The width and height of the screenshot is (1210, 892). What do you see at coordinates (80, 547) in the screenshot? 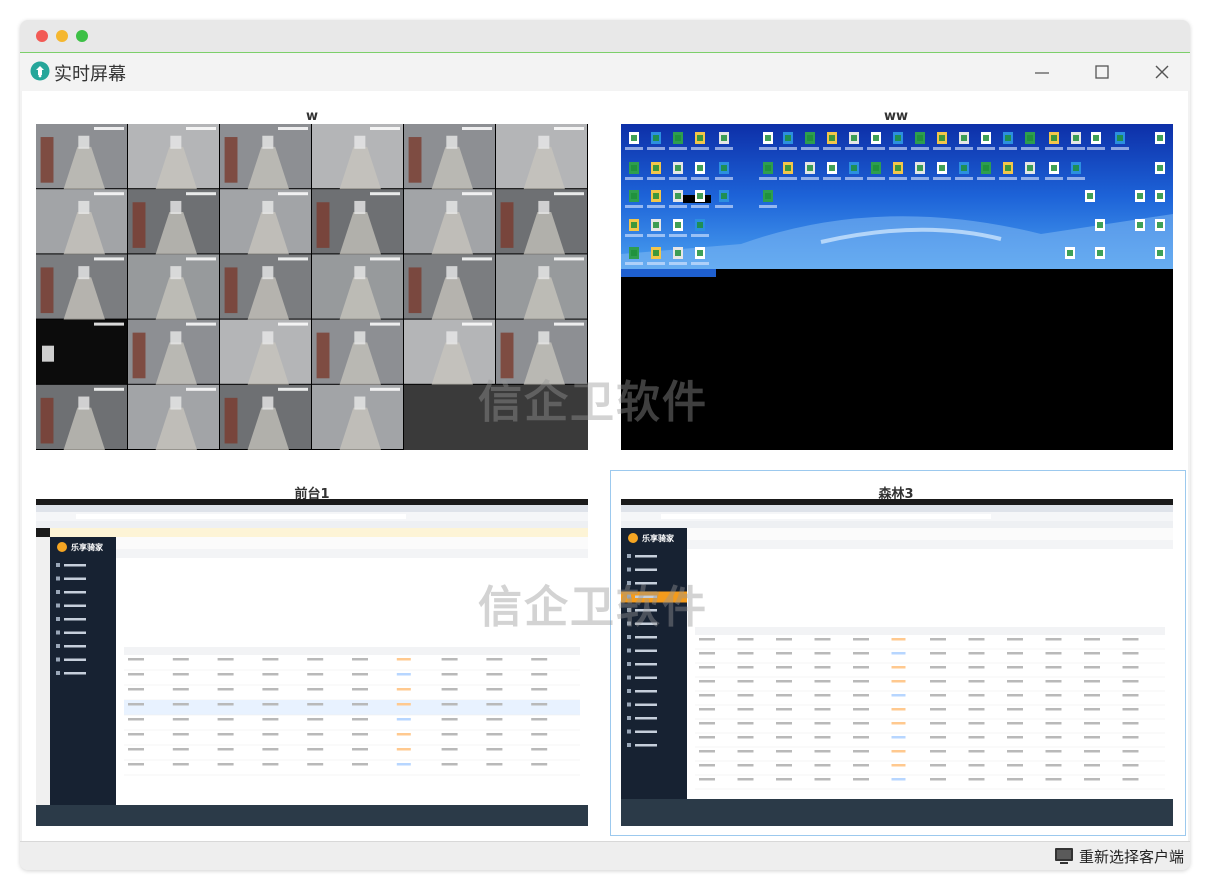
I see `admin-logo: 乐享骑家` at bounding box center [80, 547].